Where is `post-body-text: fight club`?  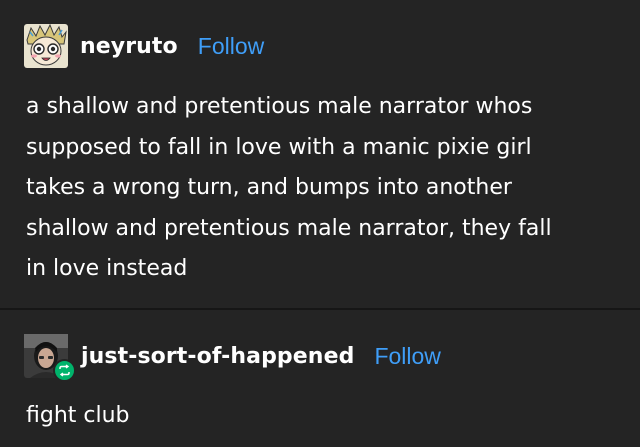 post-body-text: fight club is located at coordinates (78, 415).